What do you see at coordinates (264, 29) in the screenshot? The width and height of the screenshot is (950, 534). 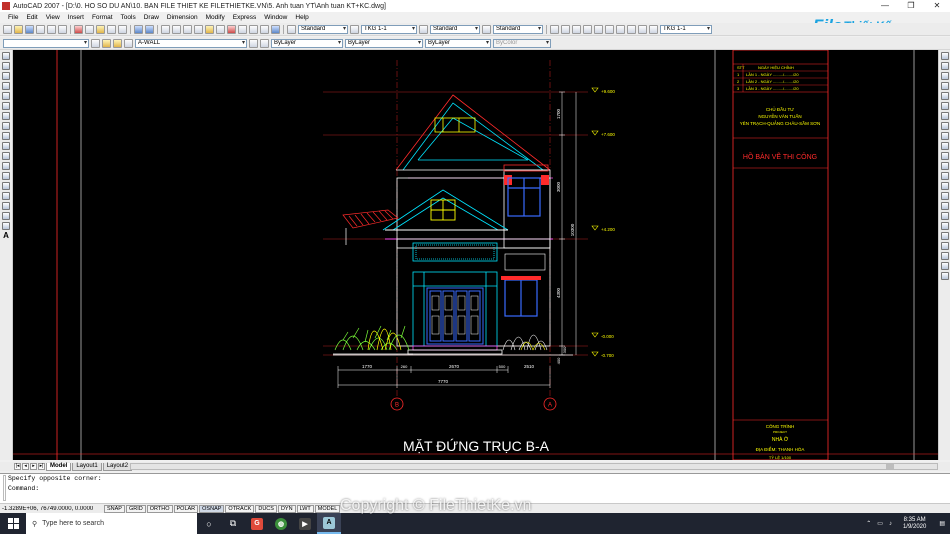 I see `calculator-icon` at bounding box center [264, 29].